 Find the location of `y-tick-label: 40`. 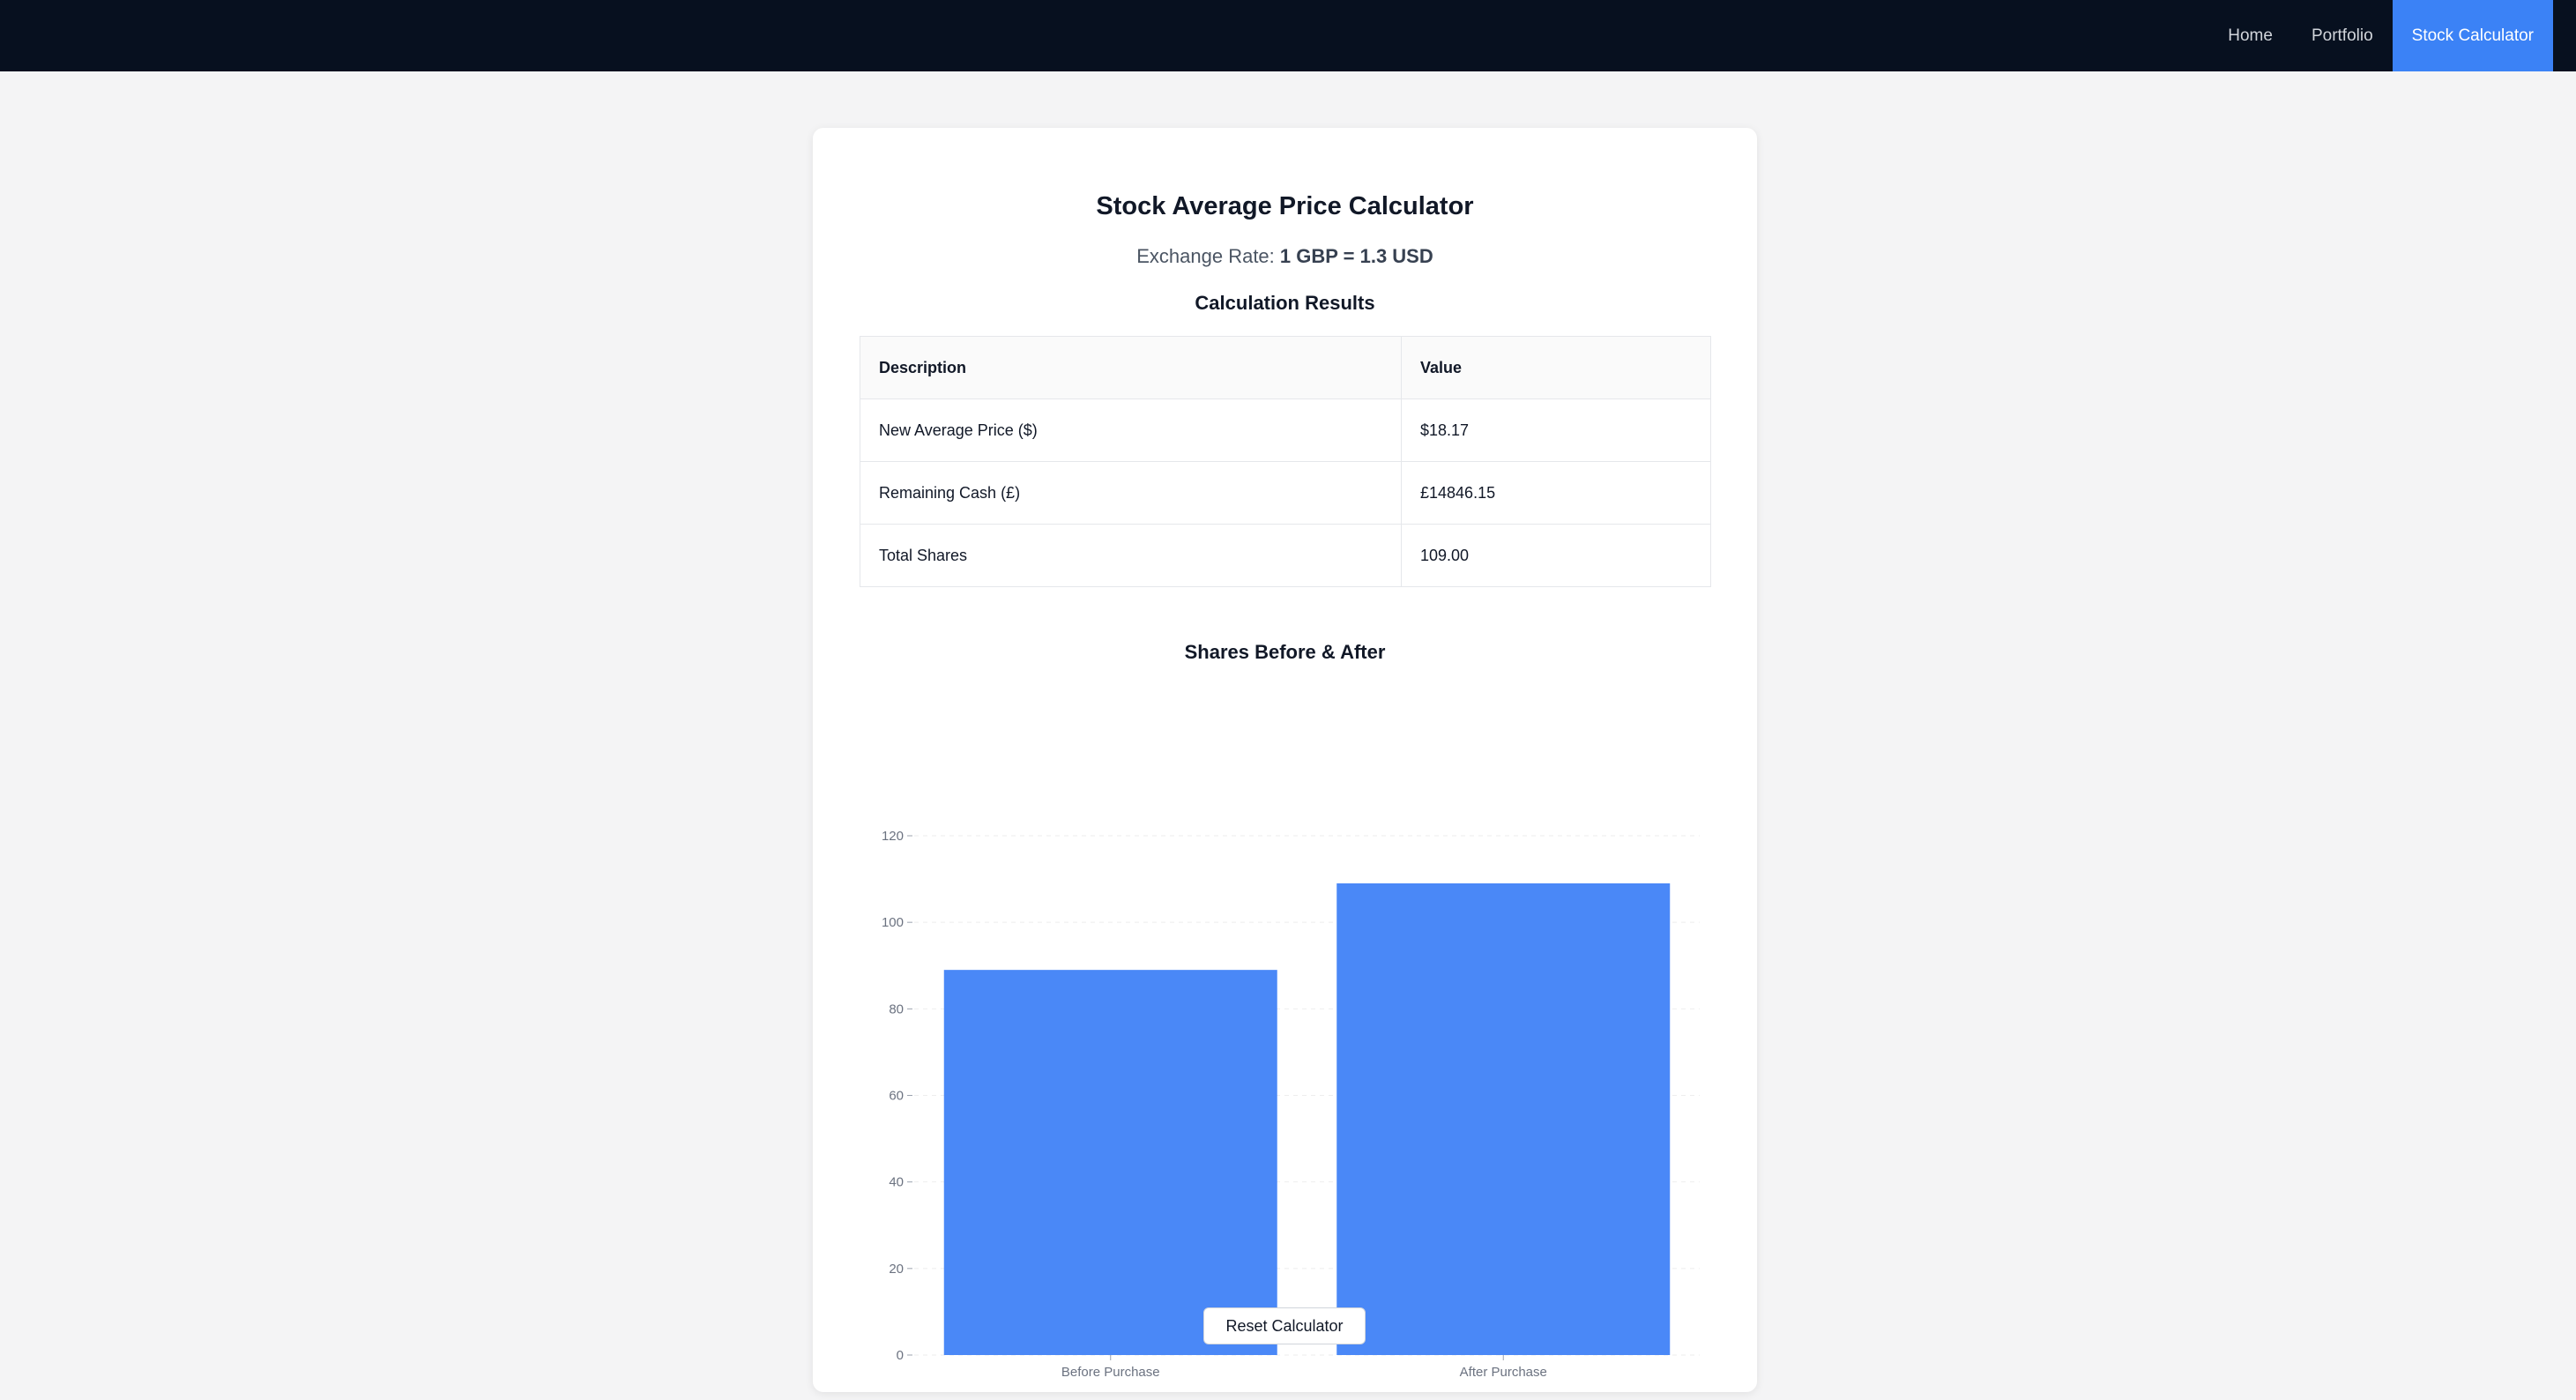

y-tick-label: 40 is located at coordinates (897, 1182).